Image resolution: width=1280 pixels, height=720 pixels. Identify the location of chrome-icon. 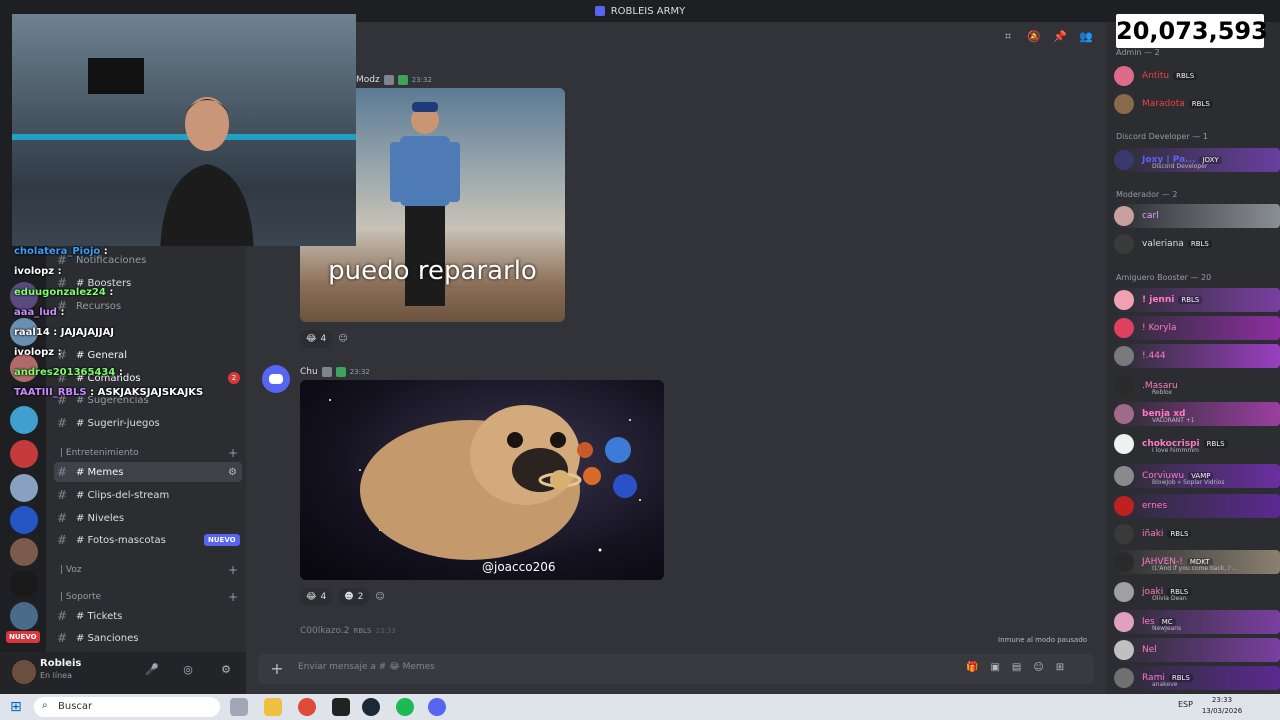
(307, 707).